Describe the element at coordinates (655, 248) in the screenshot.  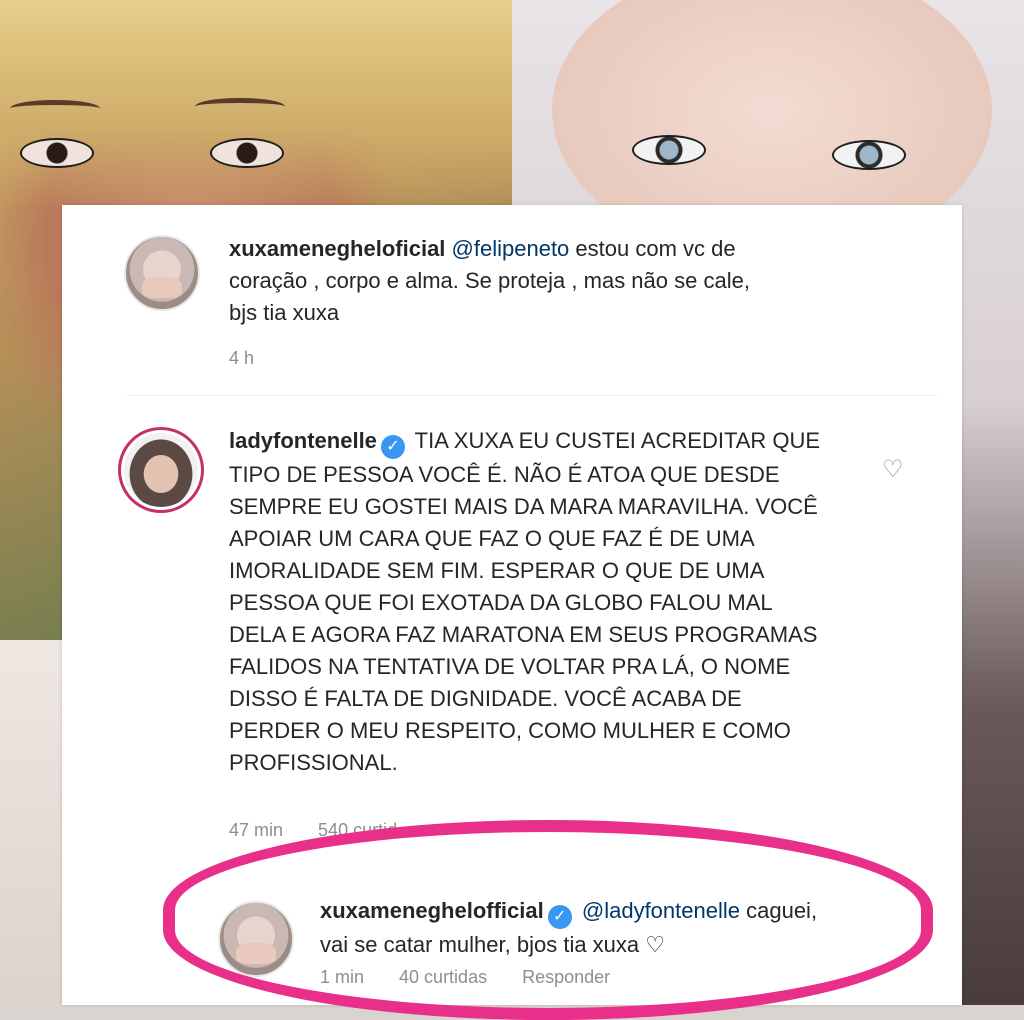
I see `comment-line: estou com vc de` at that location.